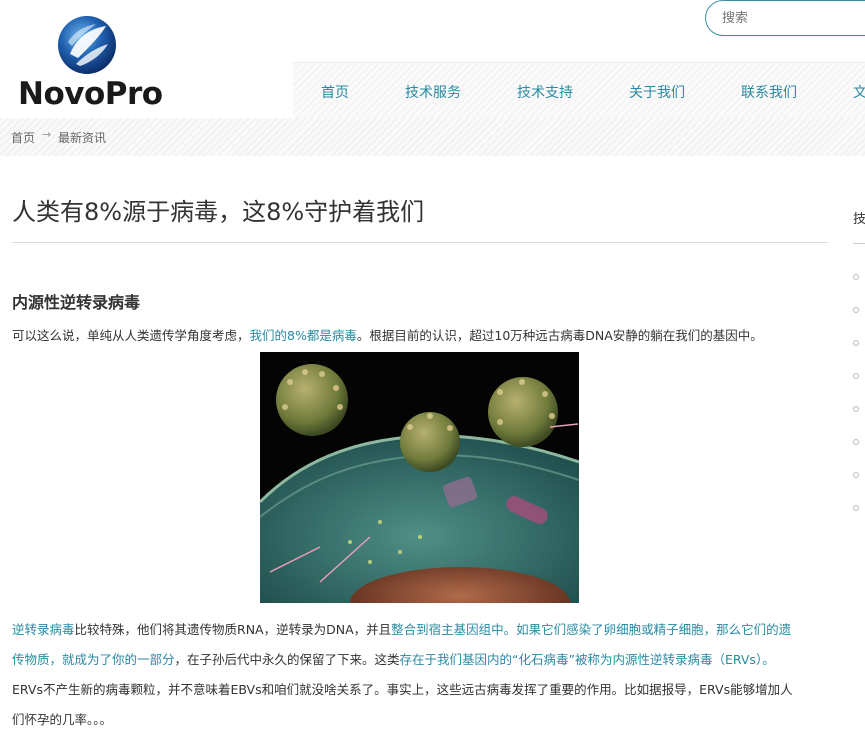  Describe the element at coordinates (859, 219) in the screenshot. I see `sidebar-title: 技` at that location.